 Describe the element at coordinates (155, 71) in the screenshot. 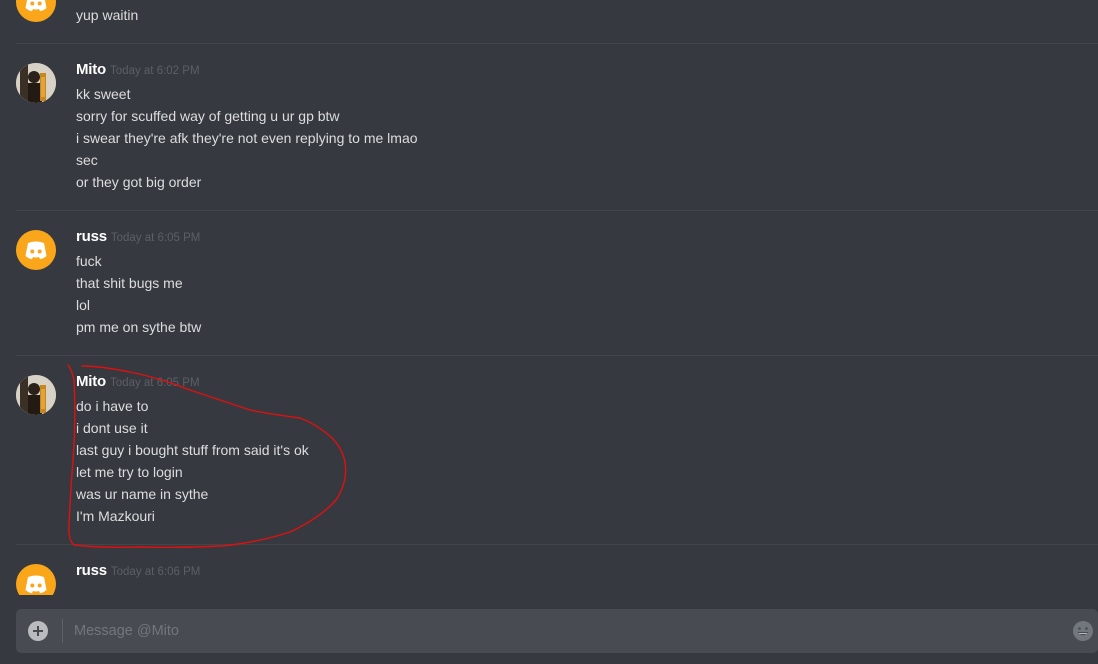

I see `timestamp: Today at 6:02 PM` at that location.